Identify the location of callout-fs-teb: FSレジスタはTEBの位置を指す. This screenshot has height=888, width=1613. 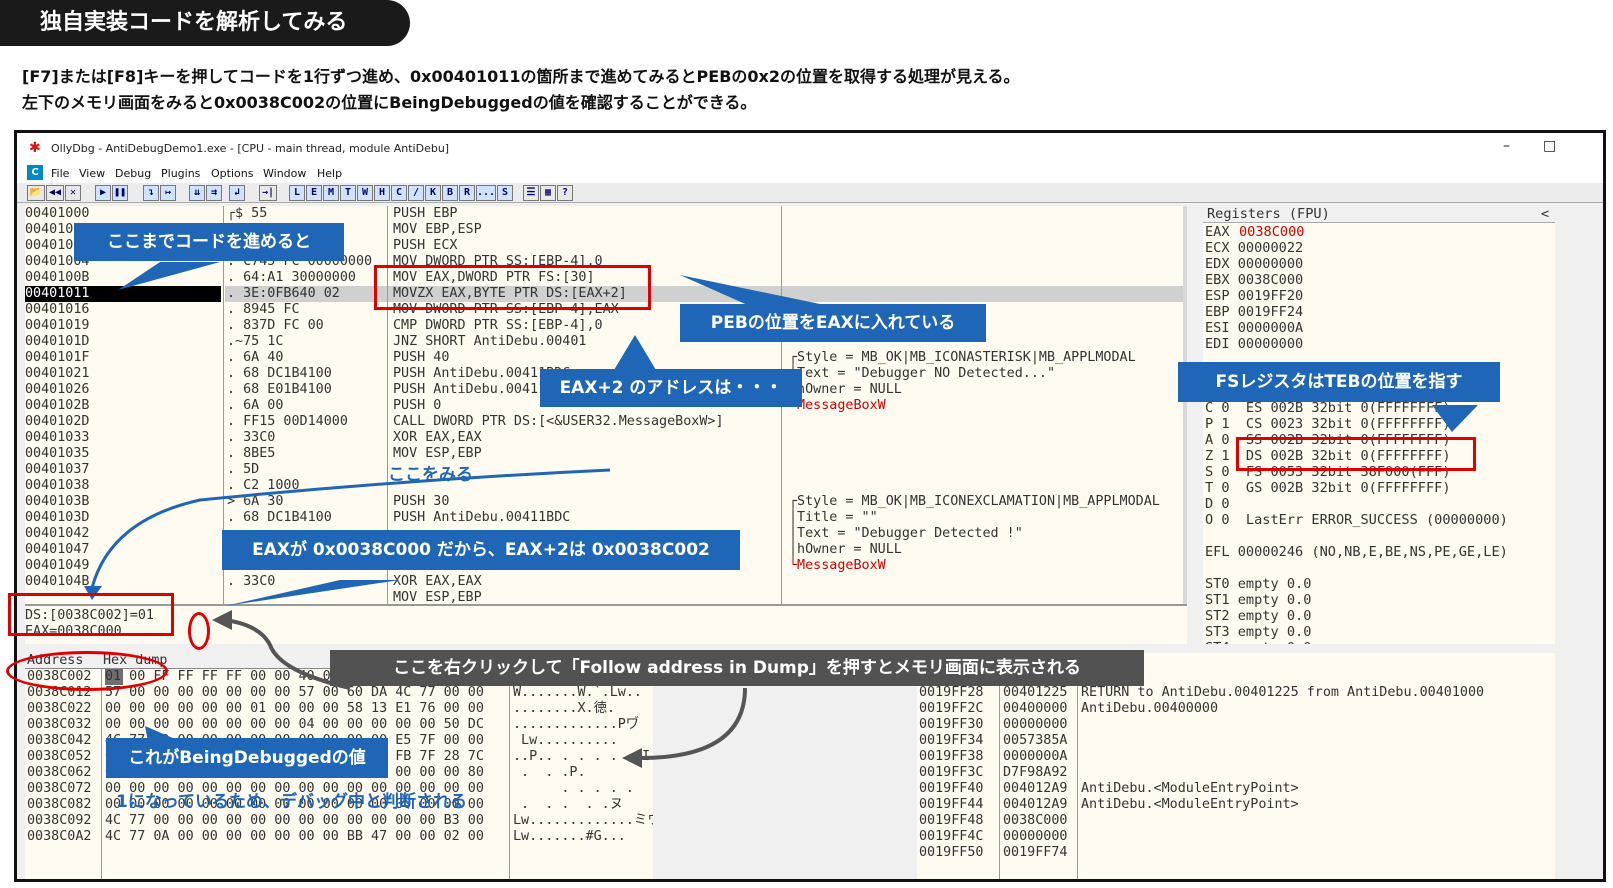
(1339, 382).